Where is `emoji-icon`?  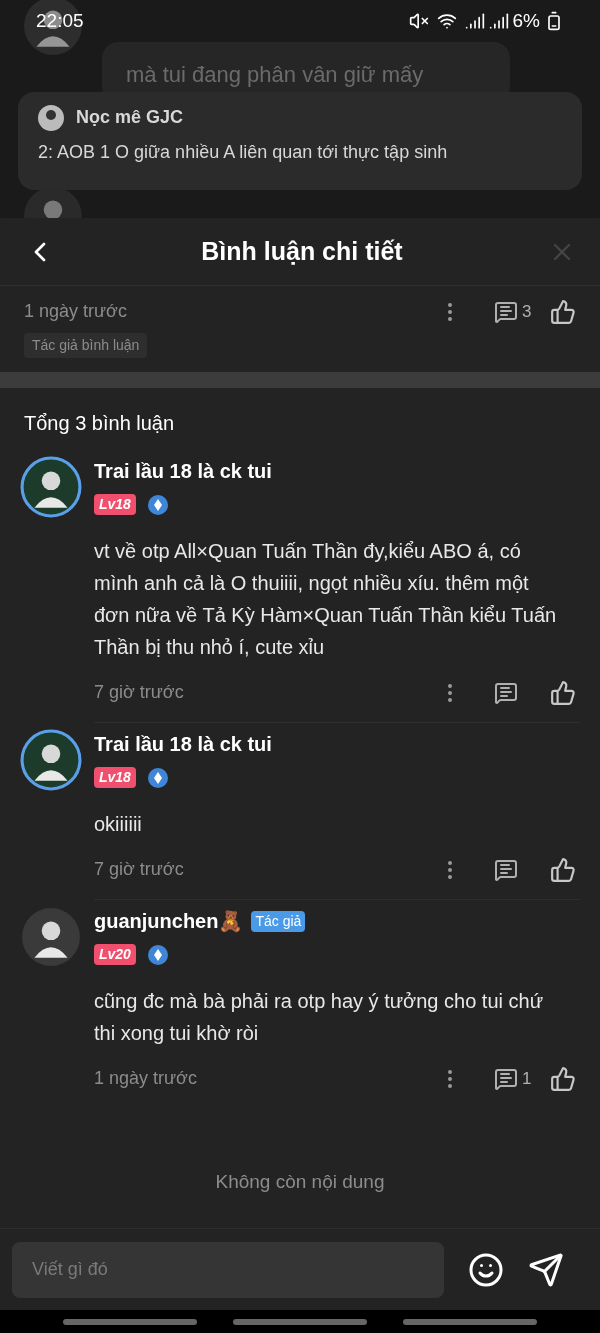
emoji-icon is located at coordinates (486, 1269).